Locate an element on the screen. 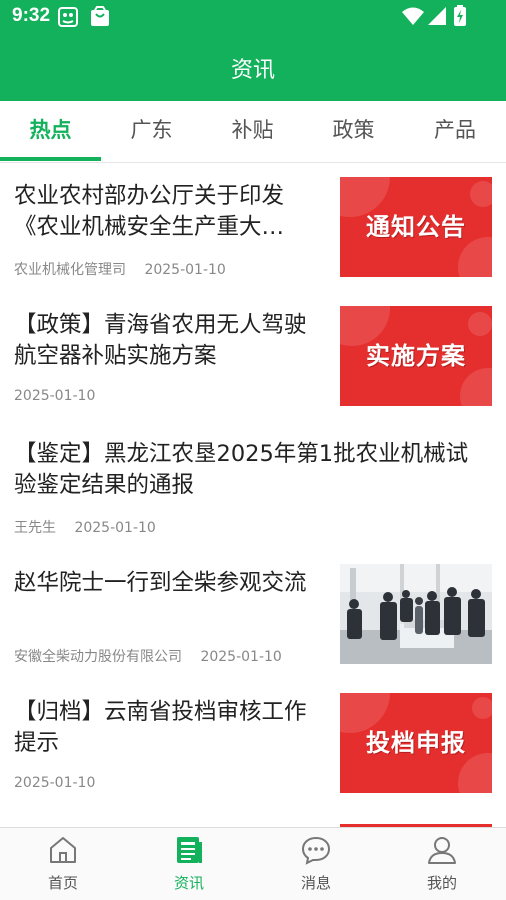 This screenshot has width=506, height=900. tab-products: 产品 is located at coordinates (455, 131).